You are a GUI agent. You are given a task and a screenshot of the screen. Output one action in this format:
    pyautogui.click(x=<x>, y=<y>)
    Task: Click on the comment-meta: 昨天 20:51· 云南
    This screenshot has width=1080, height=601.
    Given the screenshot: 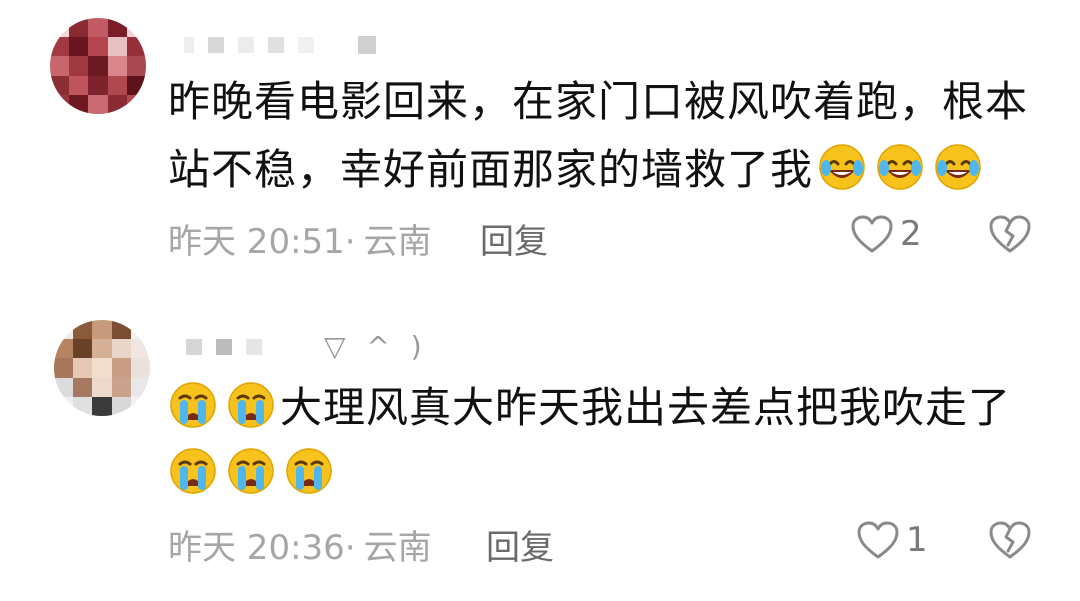 What is the action you would take?
    pyautogui.click(x=300, y=238)
    